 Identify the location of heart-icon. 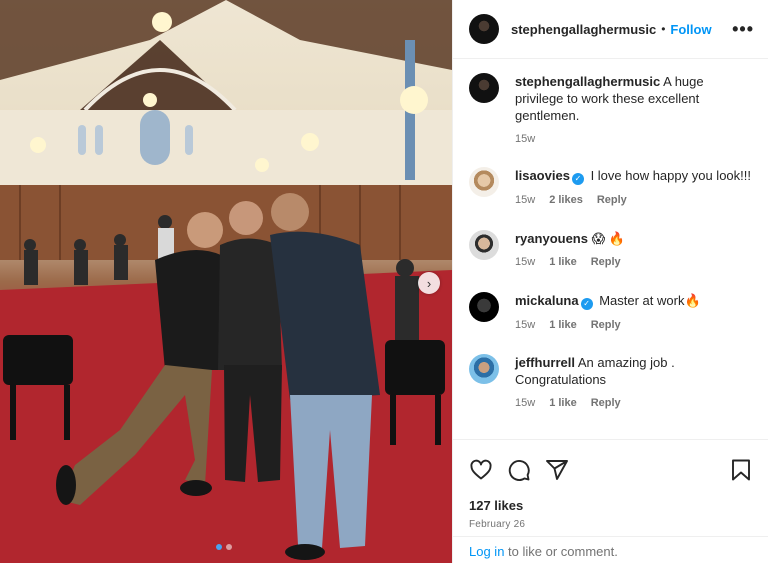
(481, 470).